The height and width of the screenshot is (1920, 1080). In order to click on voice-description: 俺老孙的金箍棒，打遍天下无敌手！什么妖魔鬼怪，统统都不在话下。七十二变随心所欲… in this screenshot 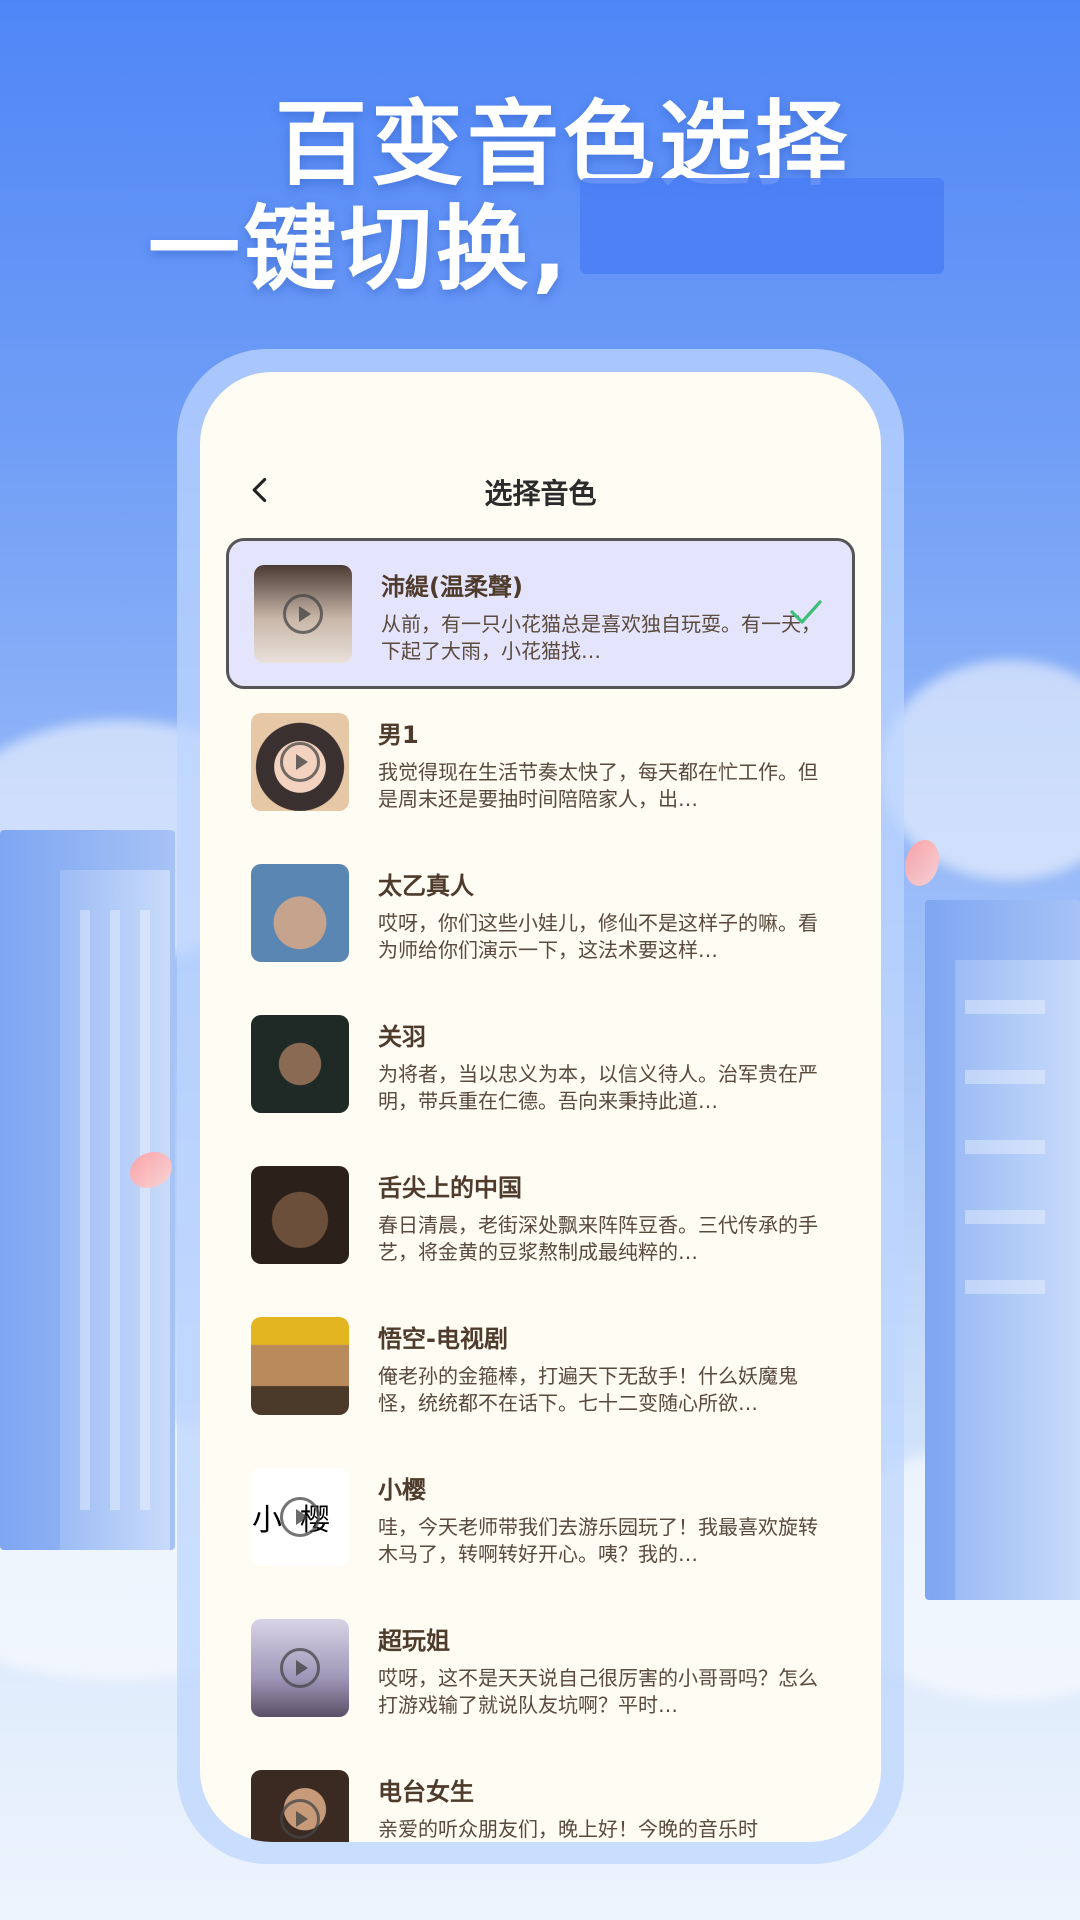, I will do `click(588, 1389)`.